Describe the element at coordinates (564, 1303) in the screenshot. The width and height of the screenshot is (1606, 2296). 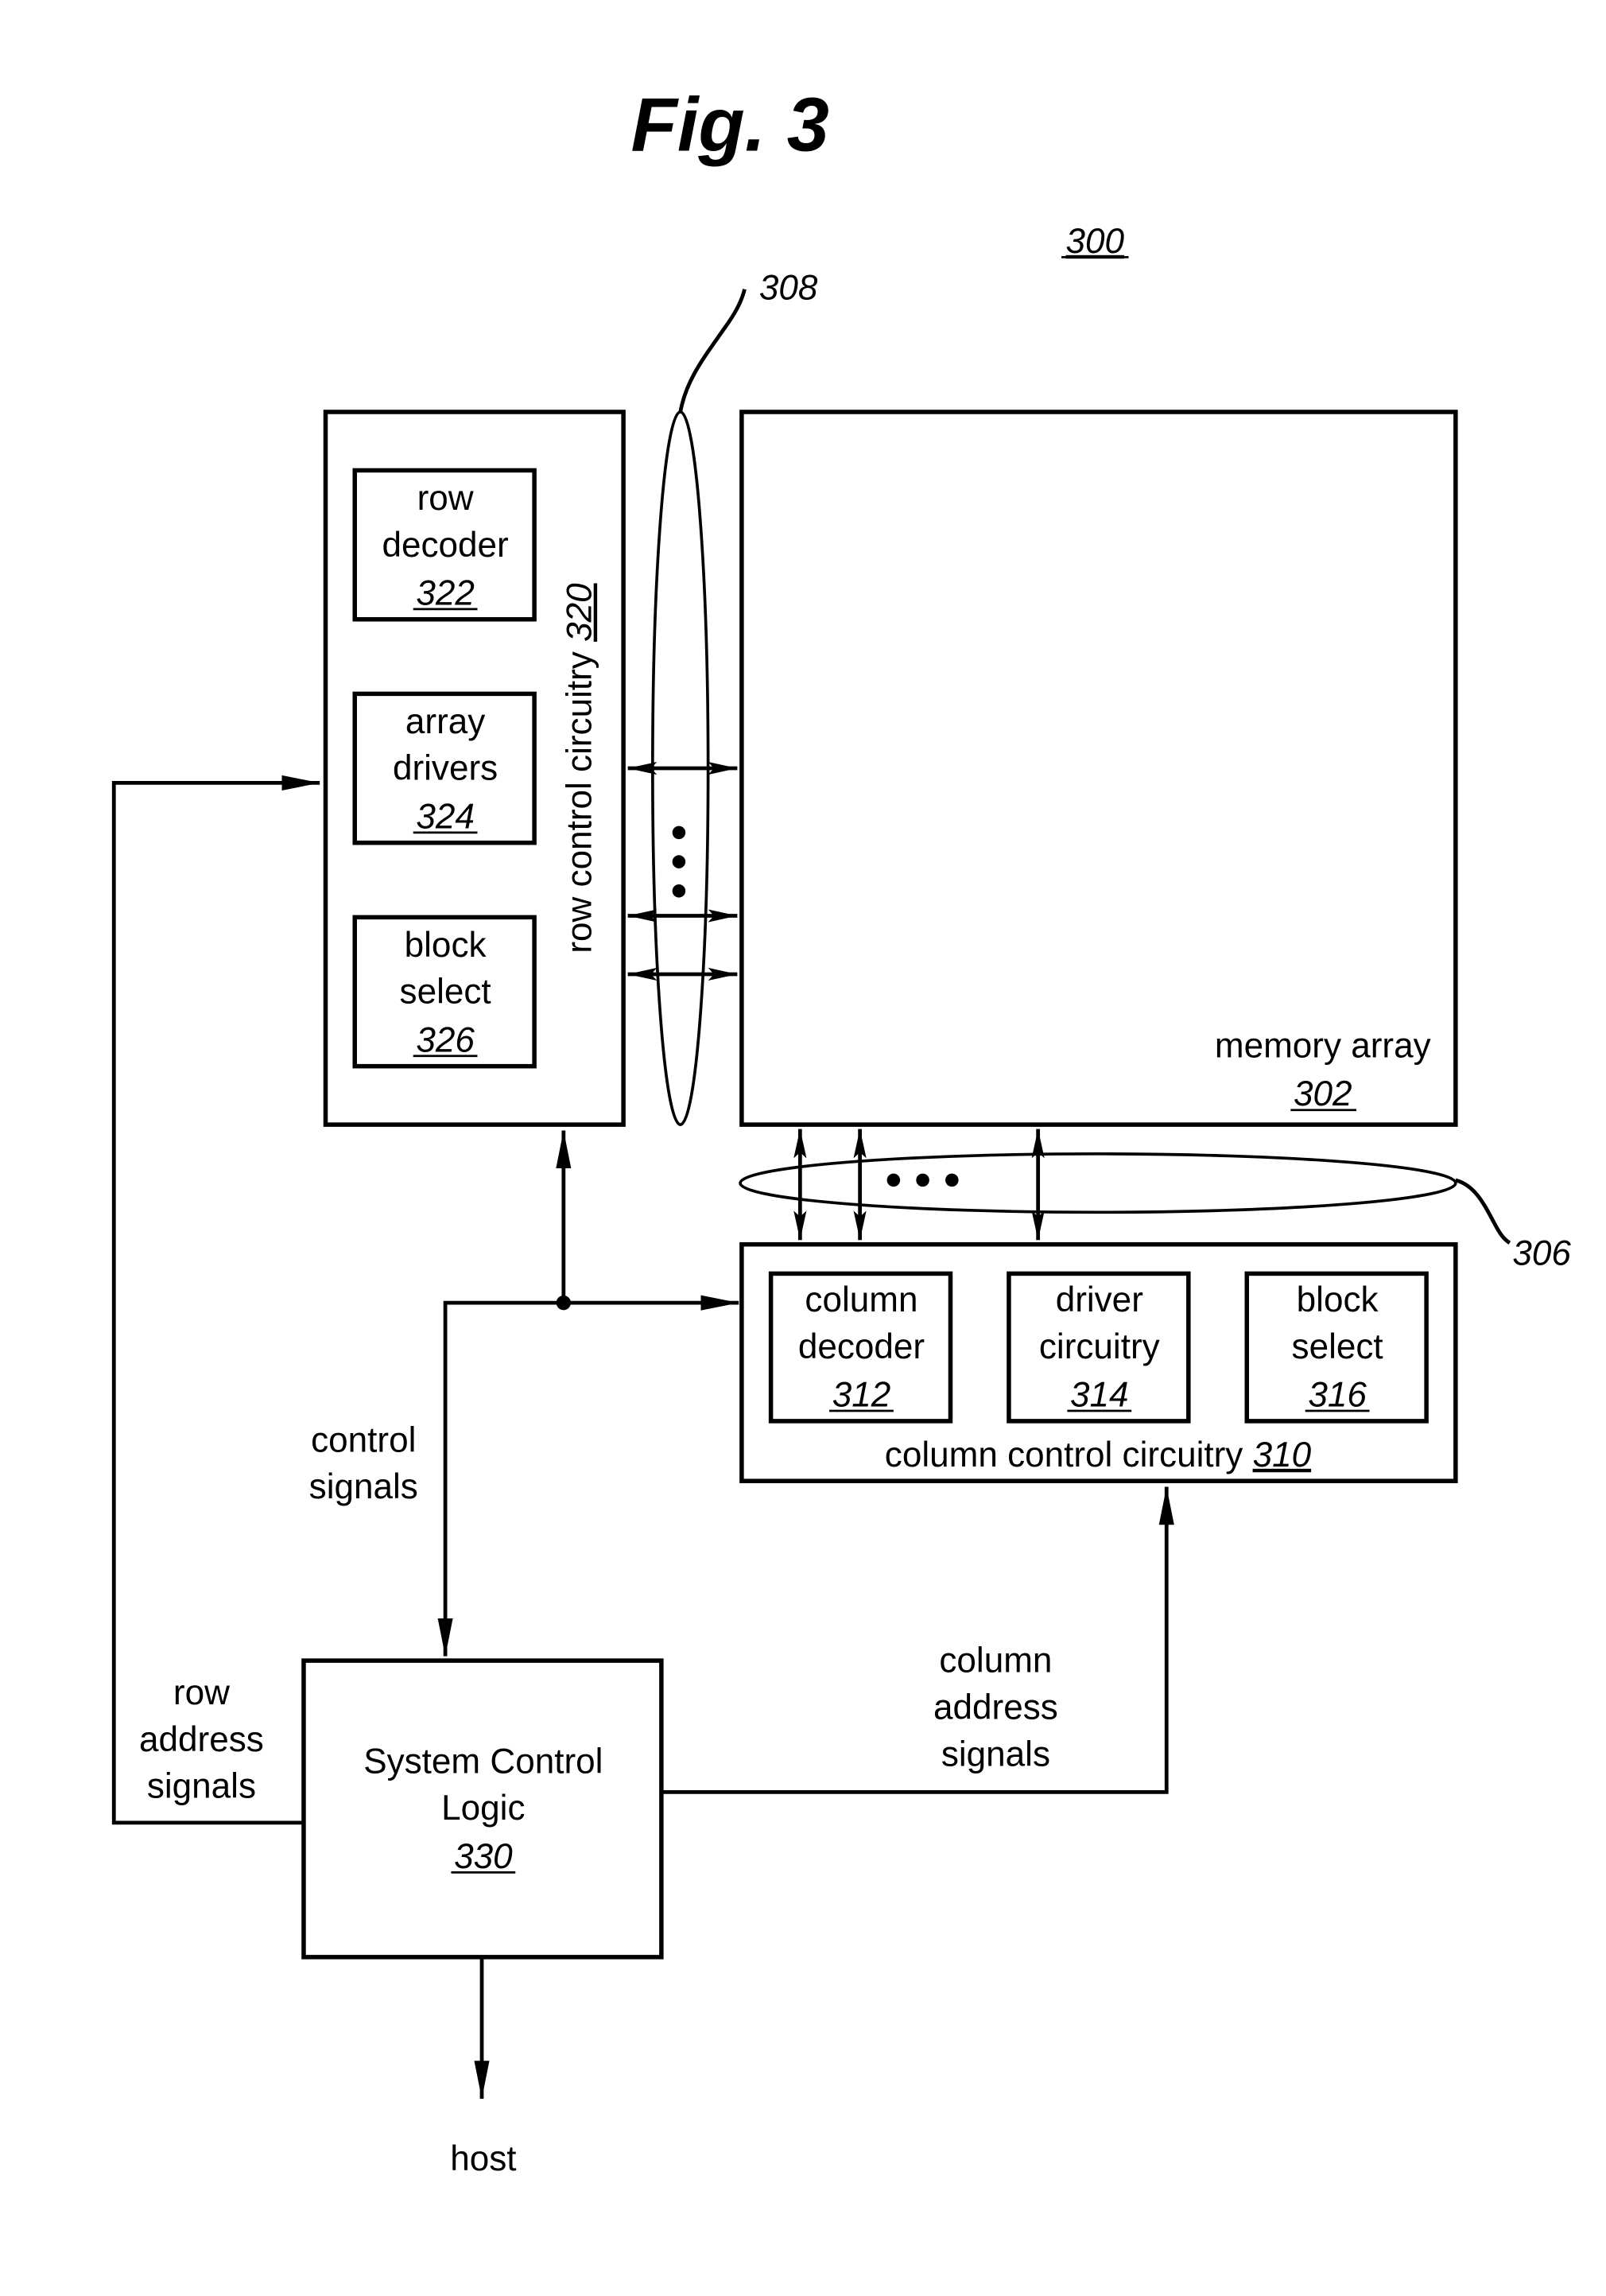
I see `control-junction-dot` at that location.